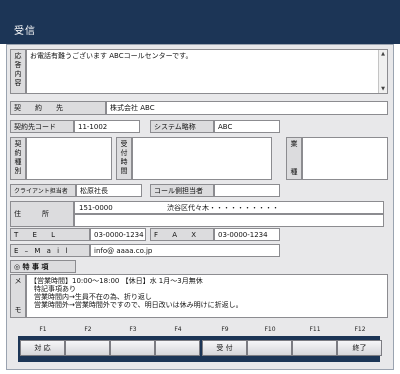 Image resolution: width=400 pixels, height=374 pixels. I want to click on reception-time-field, so click(202, 158).